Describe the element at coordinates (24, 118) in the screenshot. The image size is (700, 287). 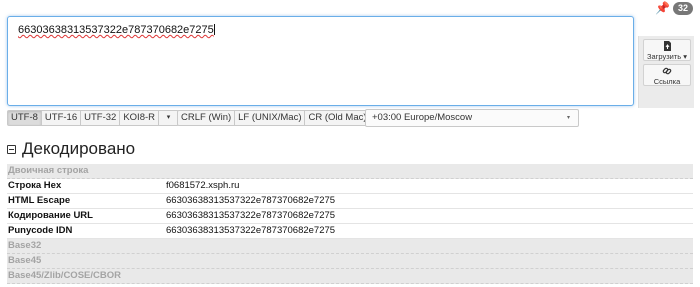
I see `encoding-utf8: UTF-8` at that location.